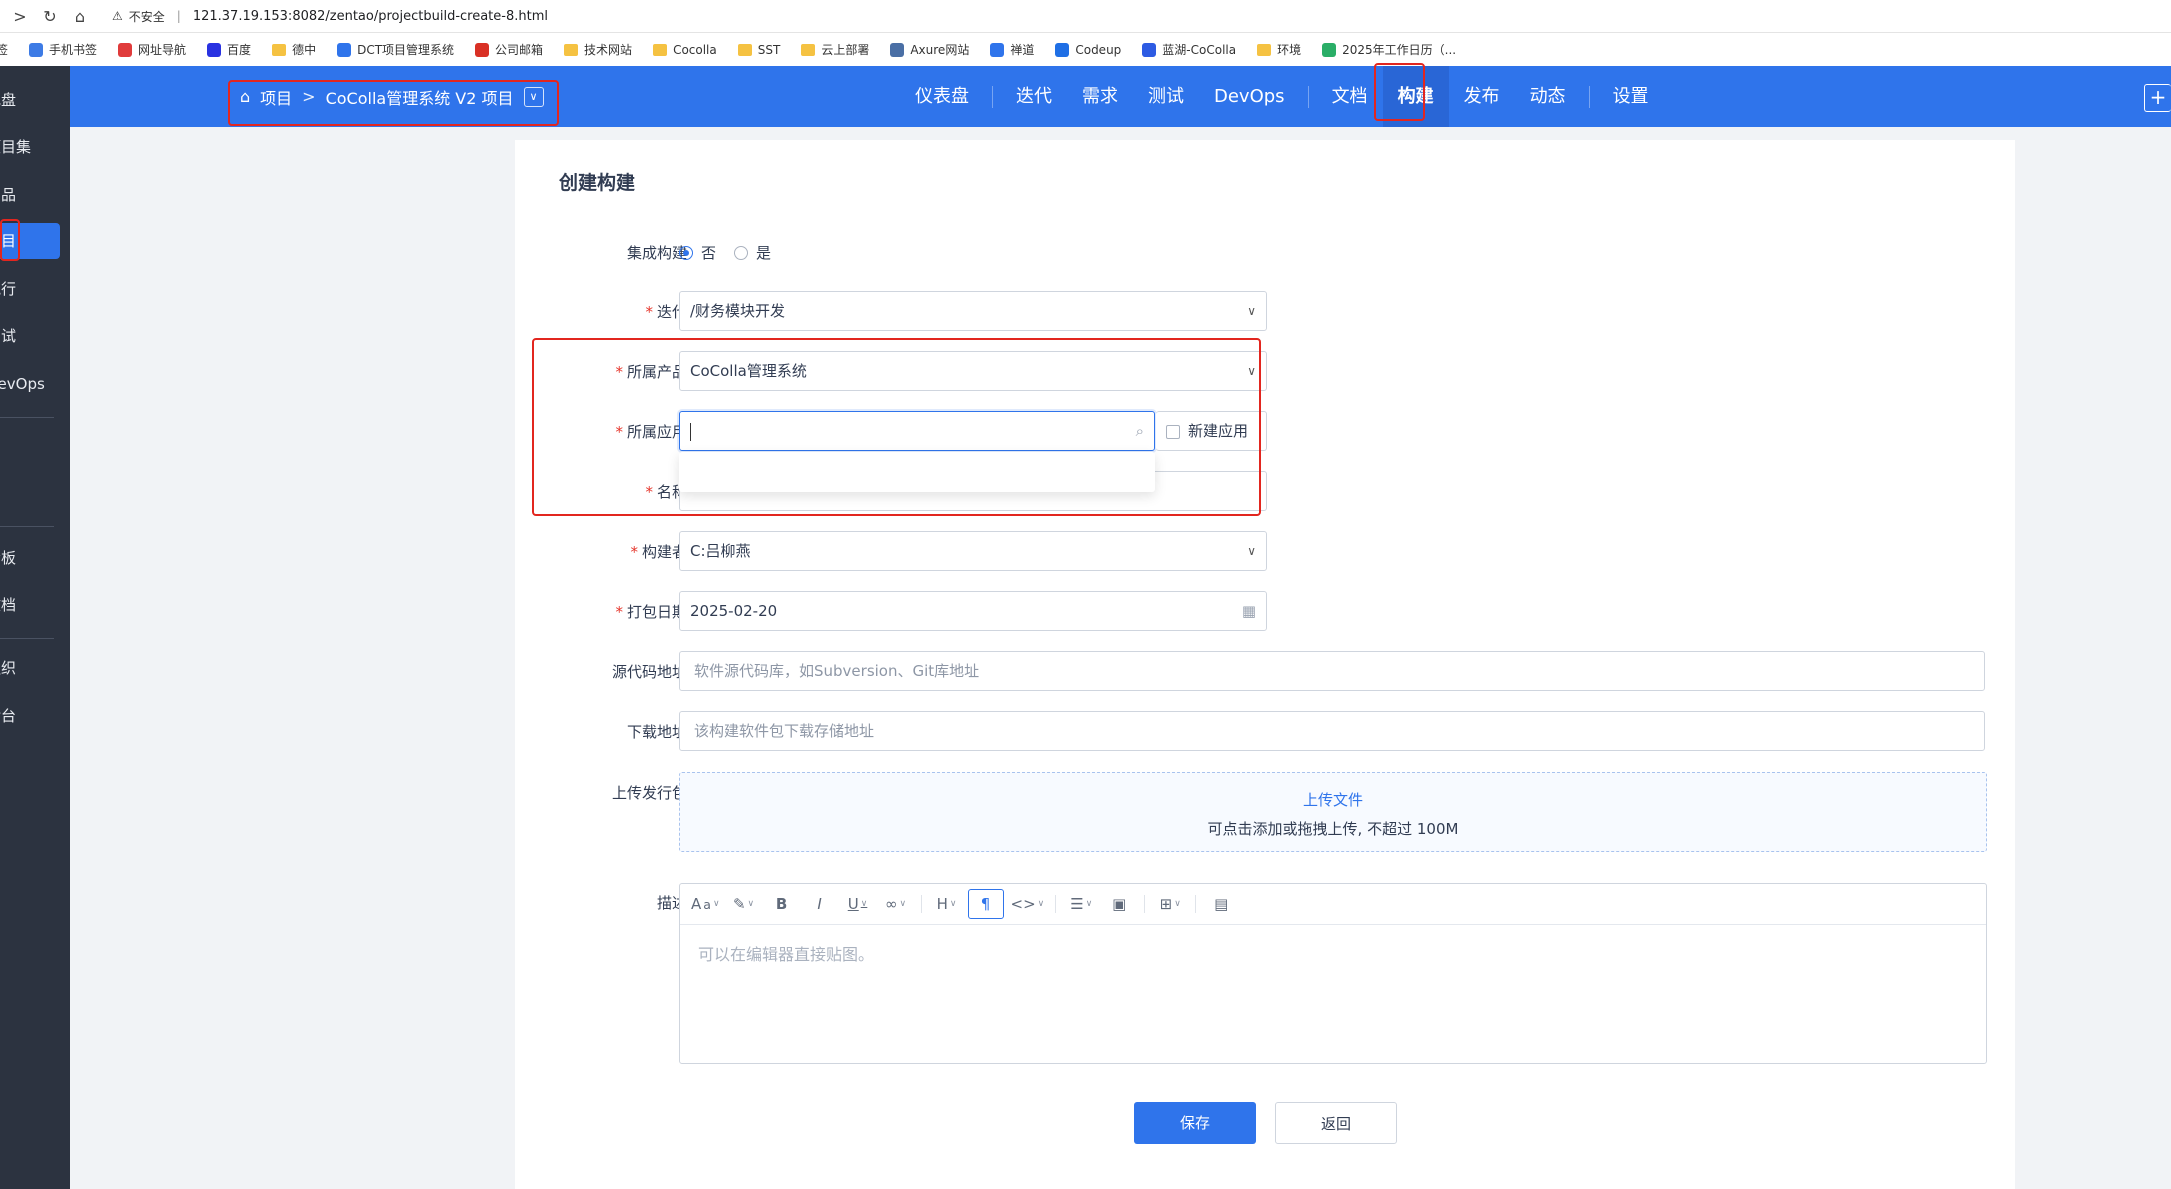 The height and width of the screenshot is (1189, 2171). What do you see at coordinates (942, 96) in the screenshot?
I see `nav-tab: 仪表盘` at bounding box center [942, 96].